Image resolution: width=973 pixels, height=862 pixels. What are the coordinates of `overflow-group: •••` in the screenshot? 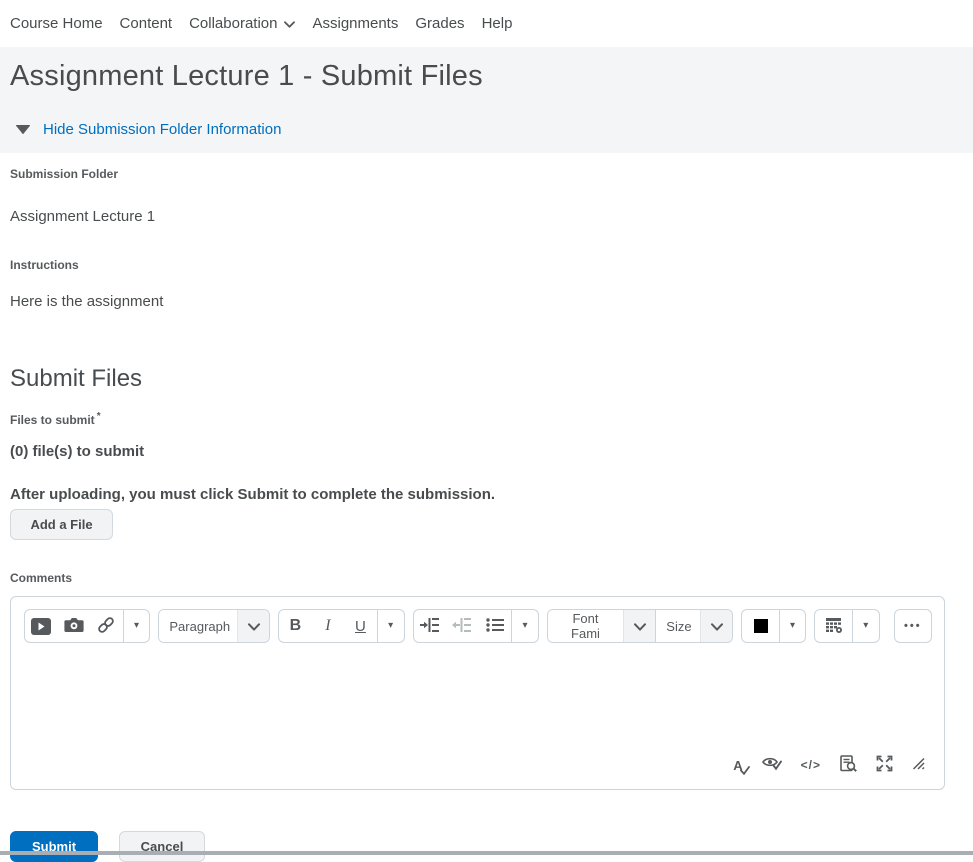 It's located at (912, 626).